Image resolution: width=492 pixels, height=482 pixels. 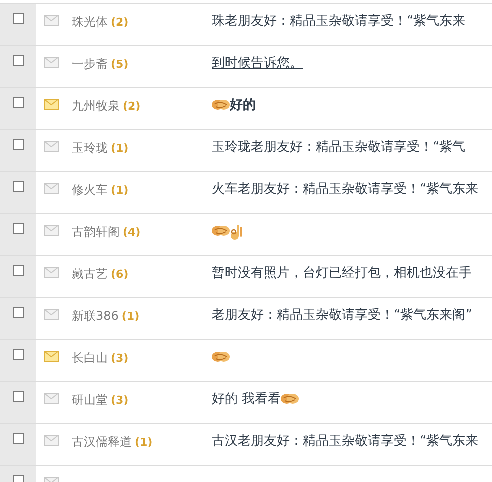 I want to click on message-text: 老朋友好：精品玉杂敬请享受！“紫气东来阁”, so click(x=342, y=316).